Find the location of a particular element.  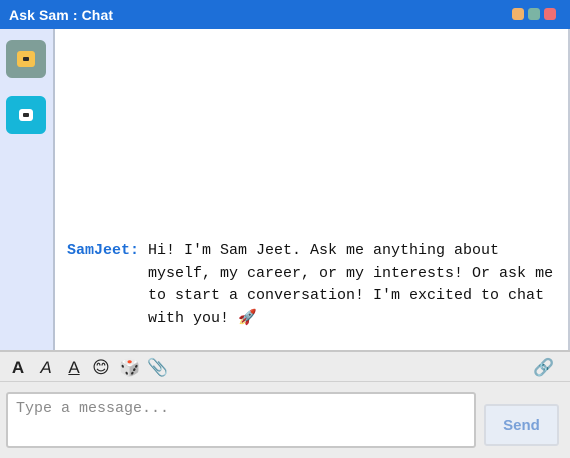

message-input is located at coordinates (241, 420).